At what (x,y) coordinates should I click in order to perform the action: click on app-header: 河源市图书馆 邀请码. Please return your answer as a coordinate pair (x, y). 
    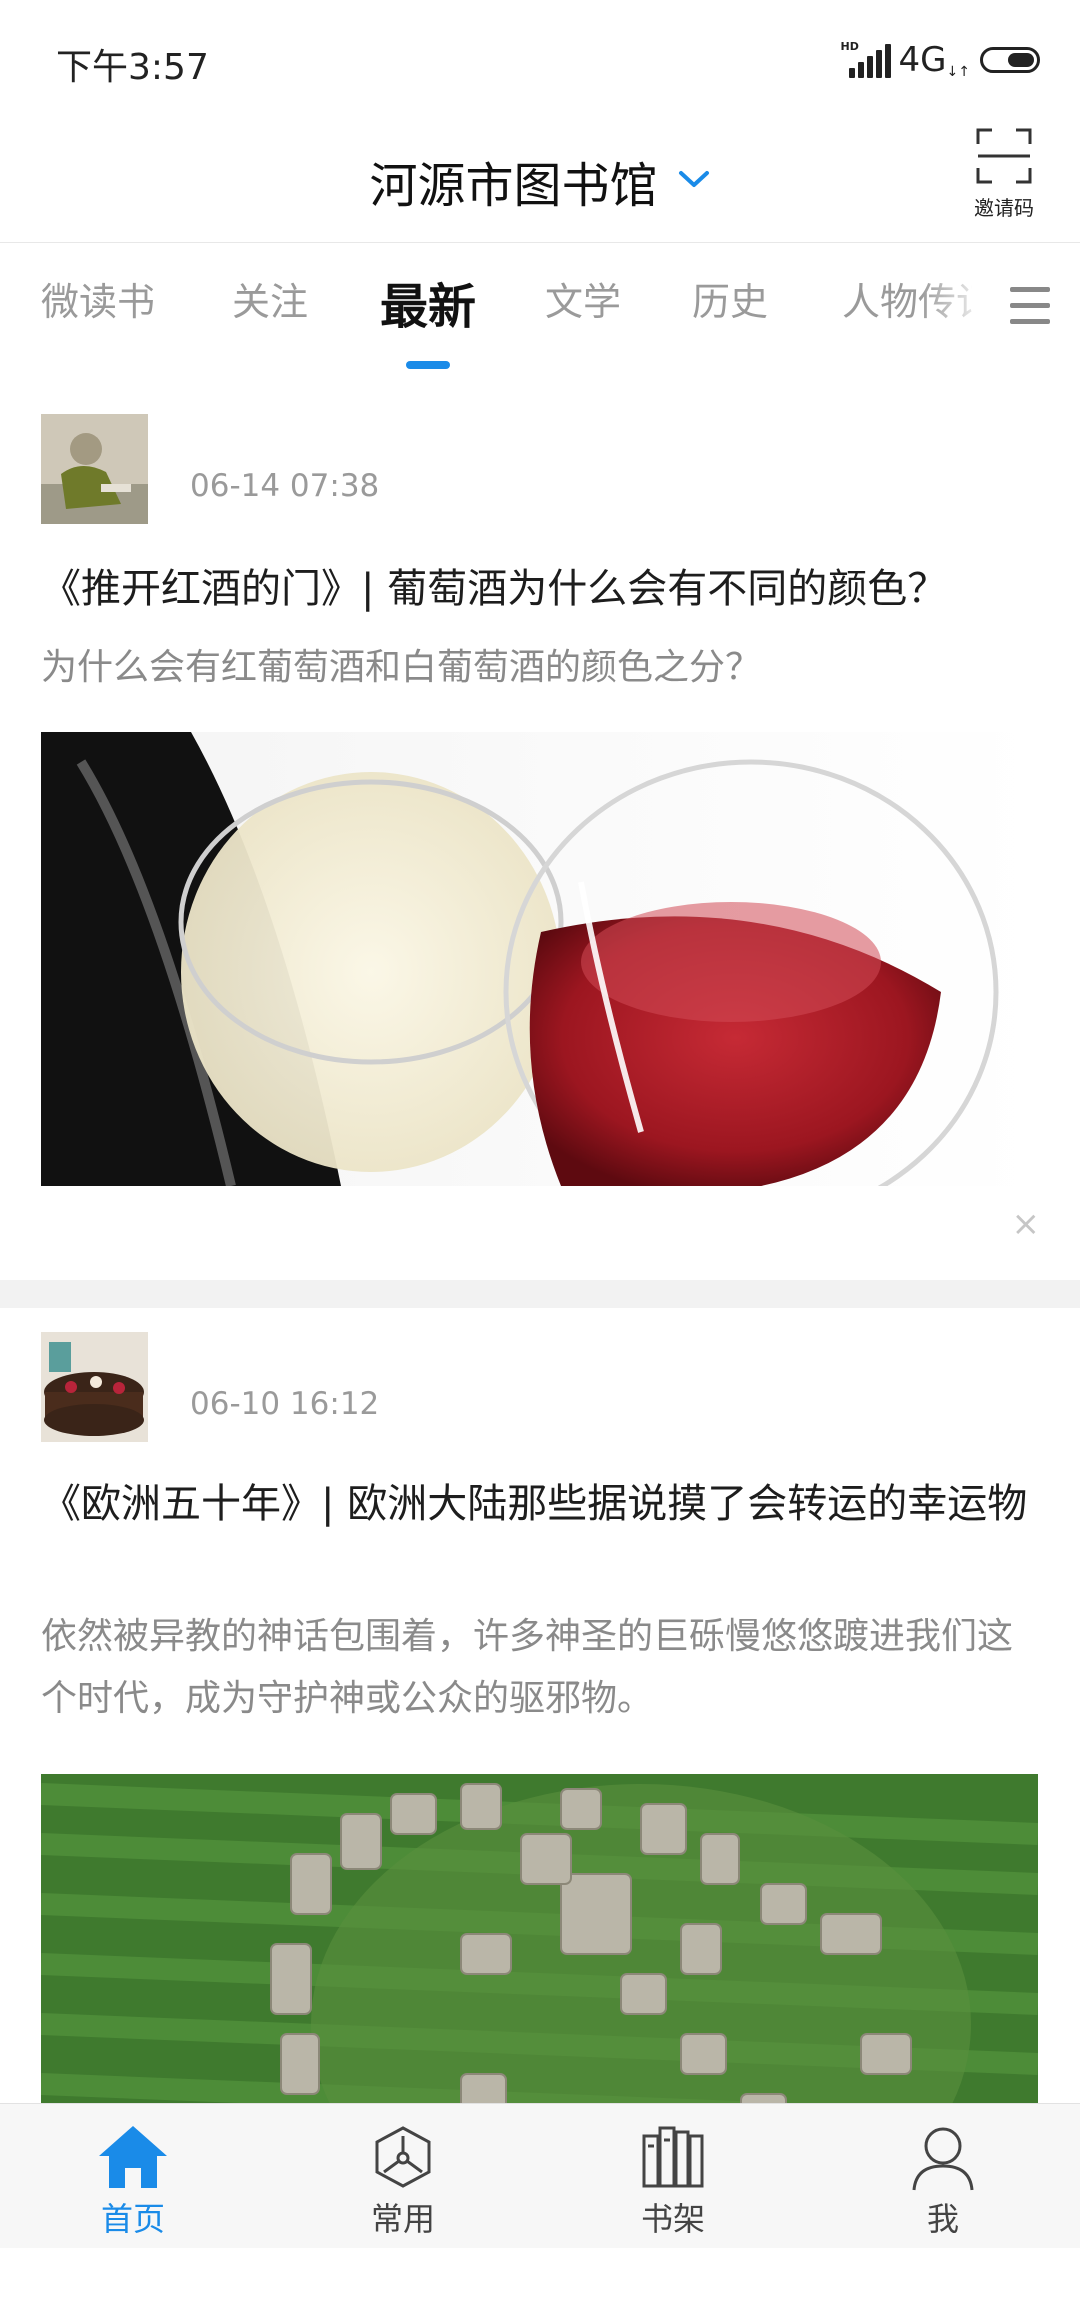
    Looking at the image, I should click on (540, 181).